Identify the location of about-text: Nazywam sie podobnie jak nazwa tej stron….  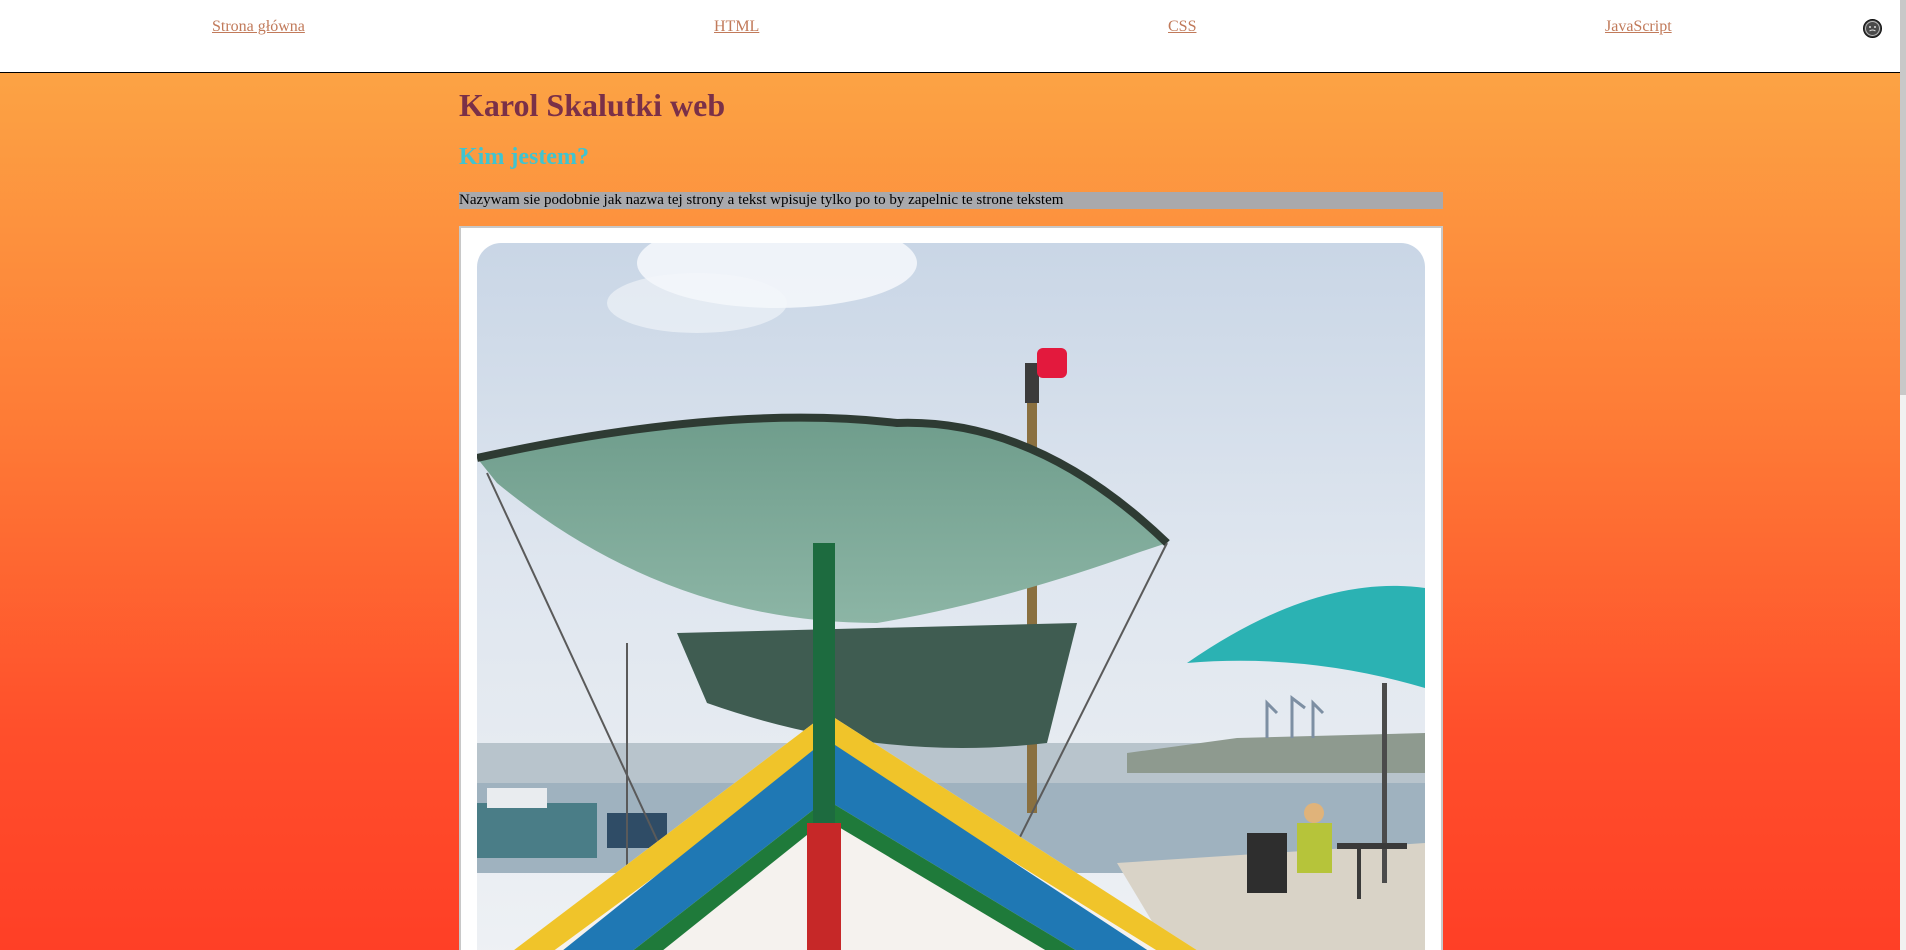
(951, 200).